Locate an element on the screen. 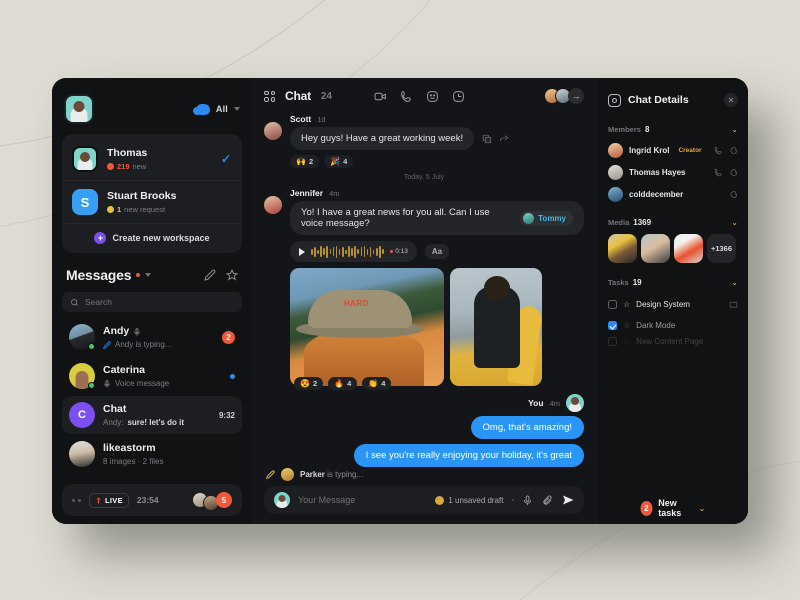  reaction: 🔥 4 is located at coordinates (343, 383).